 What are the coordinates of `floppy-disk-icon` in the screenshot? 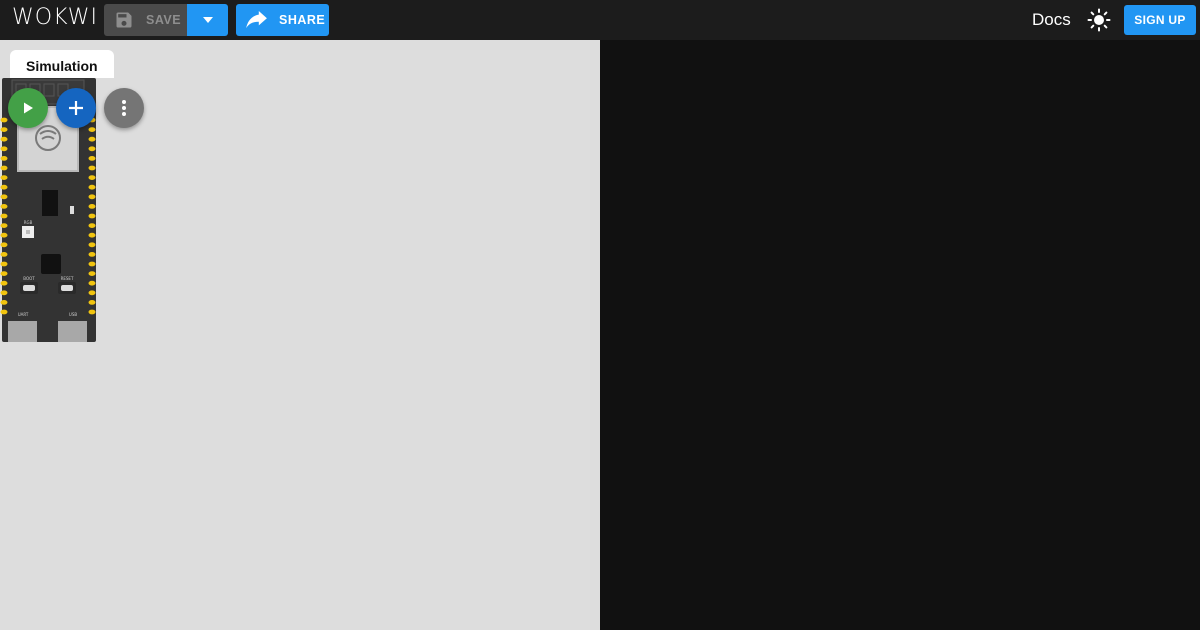 It's located at (124, 20).